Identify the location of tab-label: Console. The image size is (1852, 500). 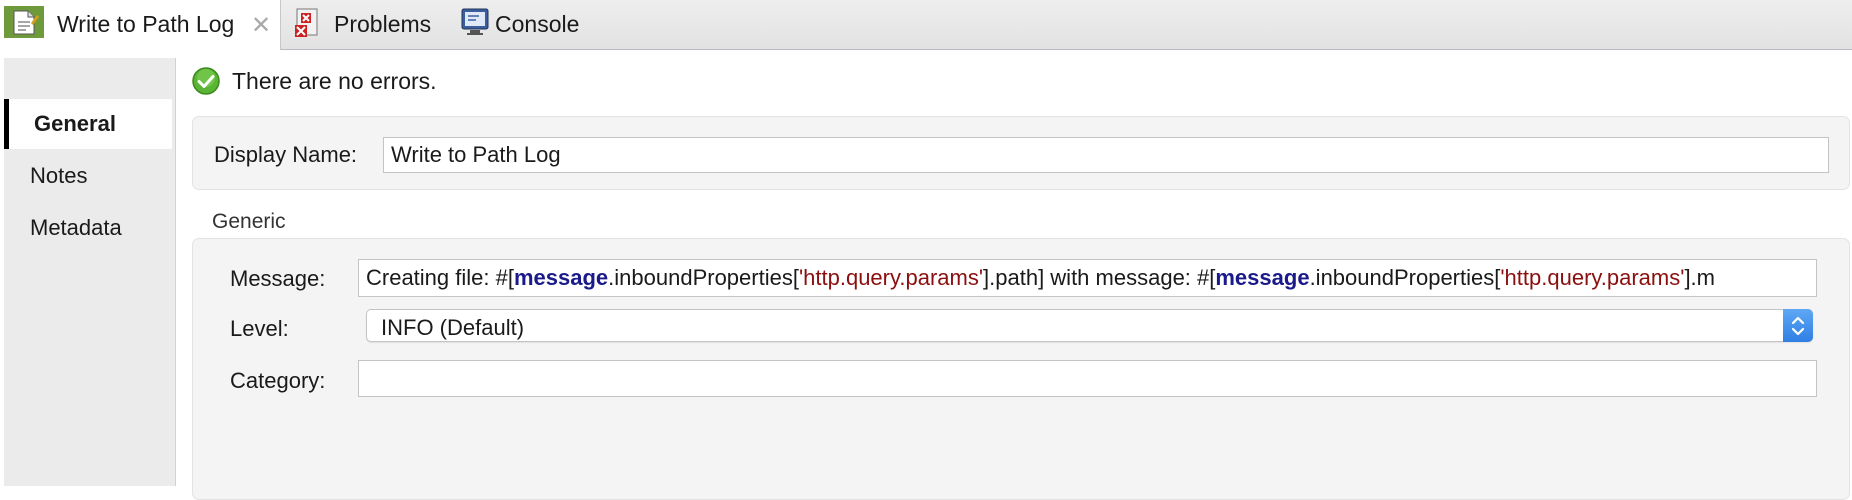
(537, 24).